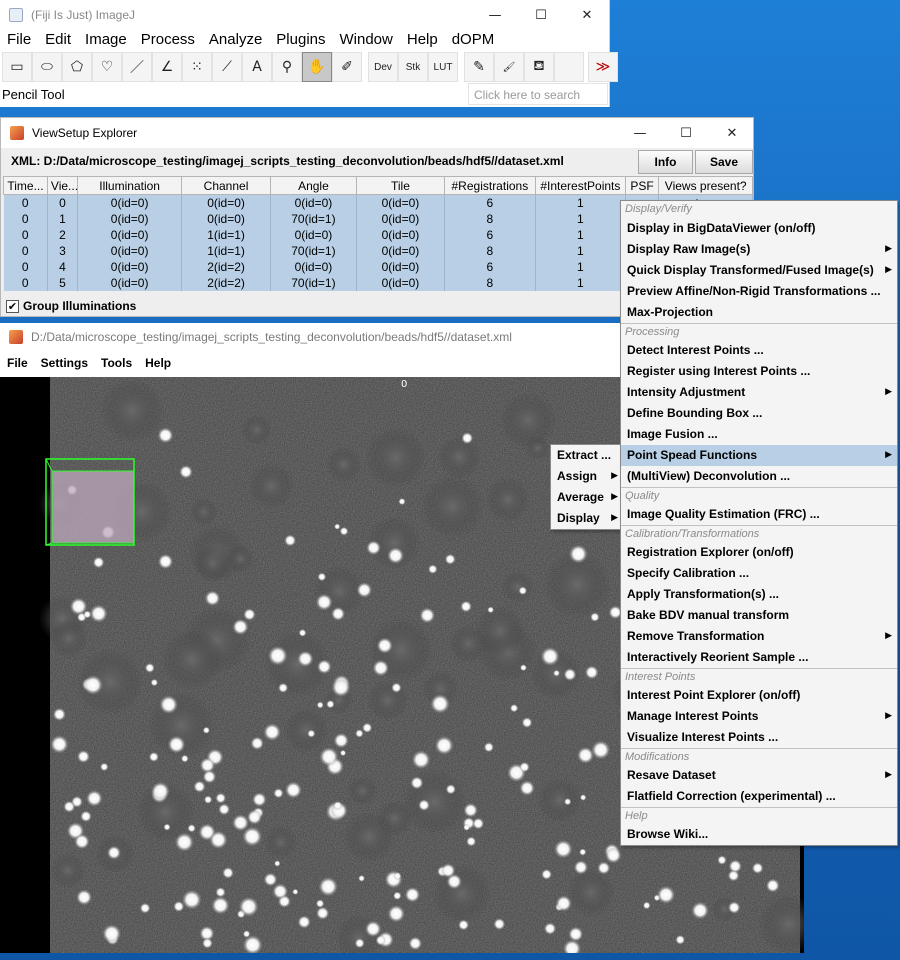 The image size is (900, 960). I want to click on column-header: Angle, so click(313, 185).